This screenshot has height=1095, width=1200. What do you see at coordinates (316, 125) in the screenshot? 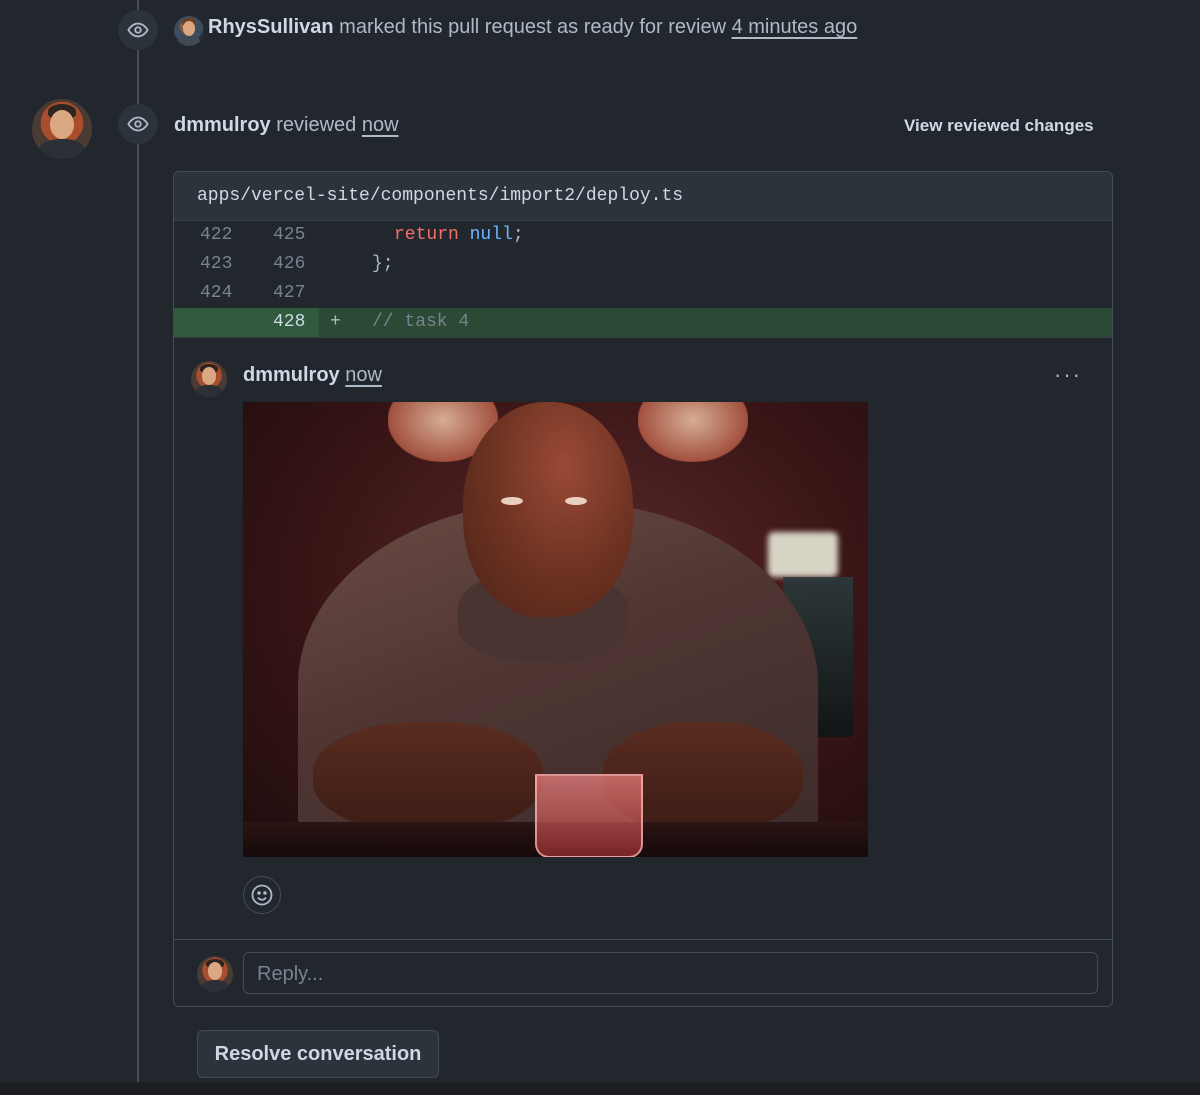
I see `review-action: reviewed` at bounding box center [316, 125].